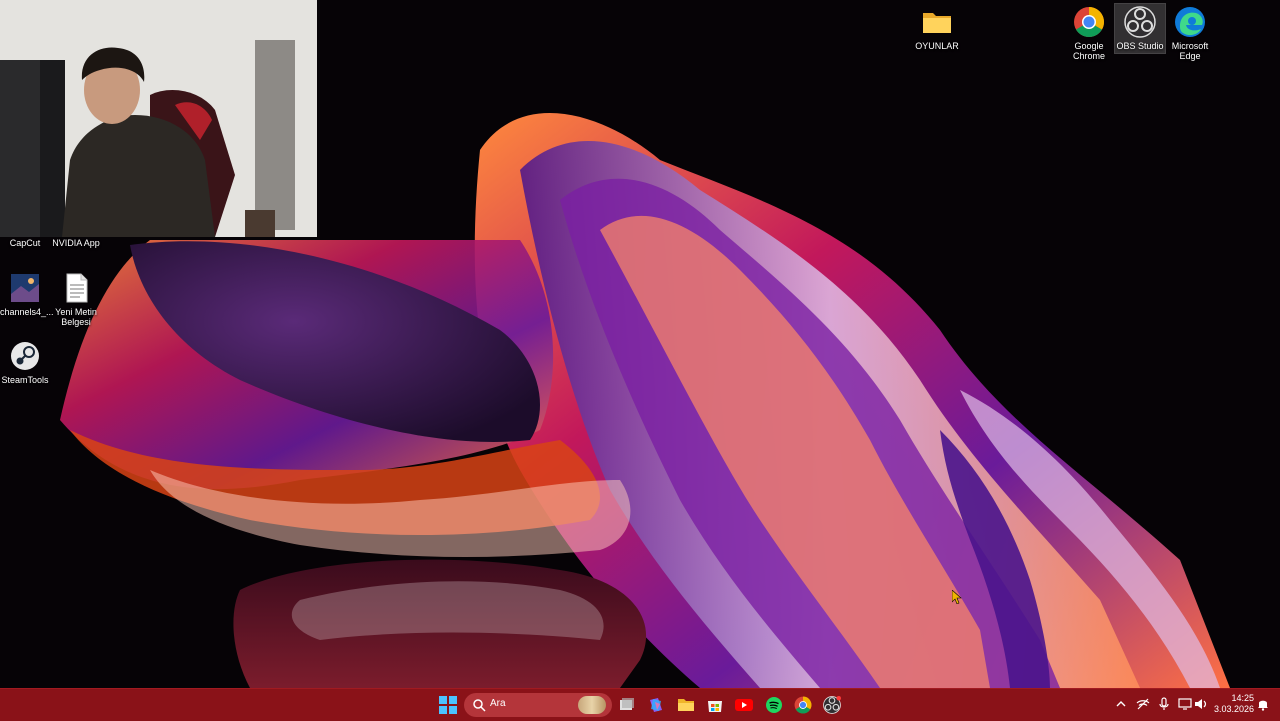 This screenshot has width=1280, height=721. What do you see at coordinates (592, 705) in the screenshot?
I see `search-highlight-icon` at bounding box center [592, 705].